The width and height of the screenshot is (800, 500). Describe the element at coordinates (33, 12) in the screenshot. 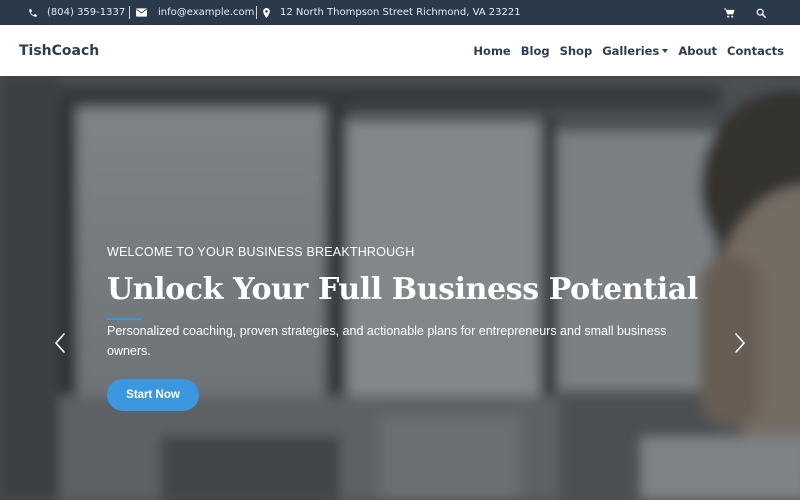

I see `phone-icon` at that location.